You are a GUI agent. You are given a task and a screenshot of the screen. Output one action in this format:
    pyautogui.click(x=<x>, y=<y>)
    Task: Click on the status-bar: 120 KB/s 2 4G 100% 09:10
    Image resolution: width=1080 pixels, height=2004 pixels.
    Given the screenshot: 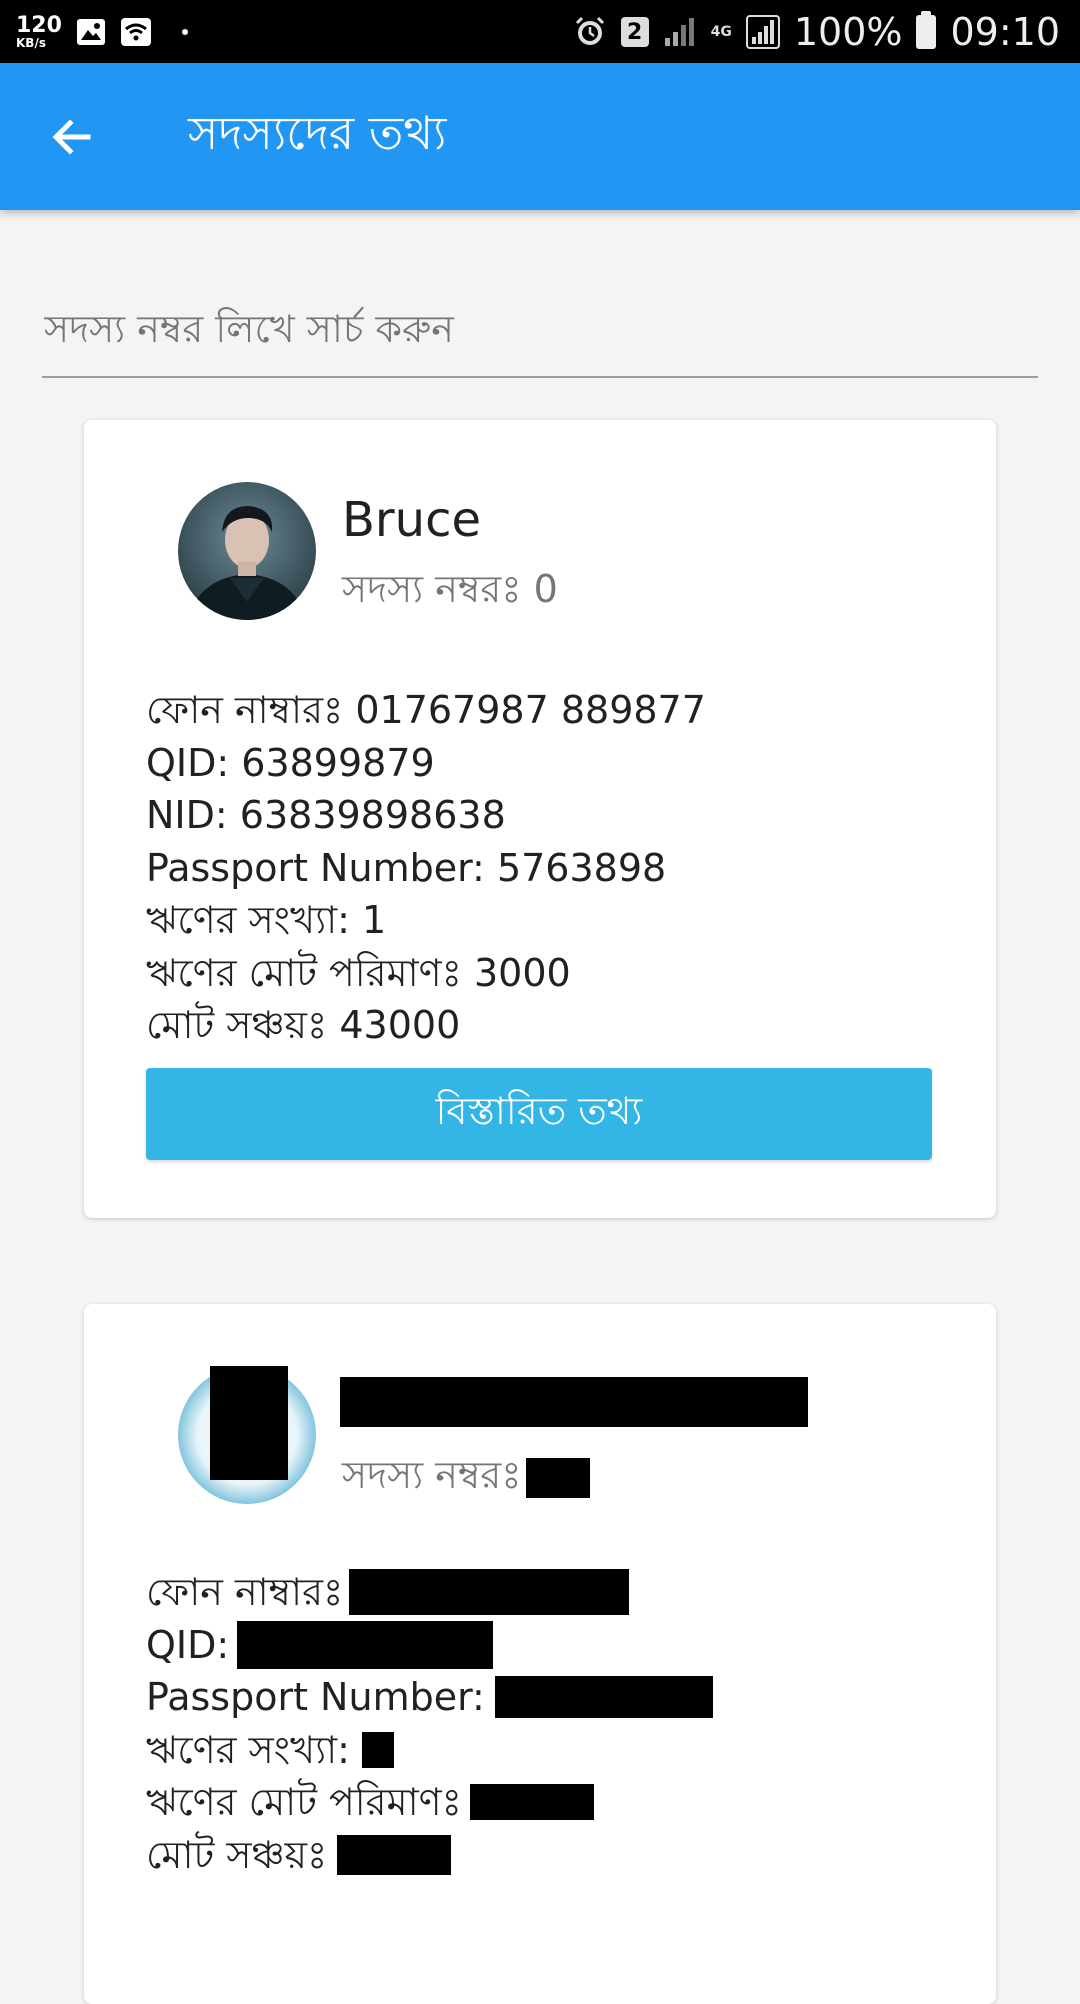 What is the action you would take?
    pyautogui.click(x=540, y=31)
    